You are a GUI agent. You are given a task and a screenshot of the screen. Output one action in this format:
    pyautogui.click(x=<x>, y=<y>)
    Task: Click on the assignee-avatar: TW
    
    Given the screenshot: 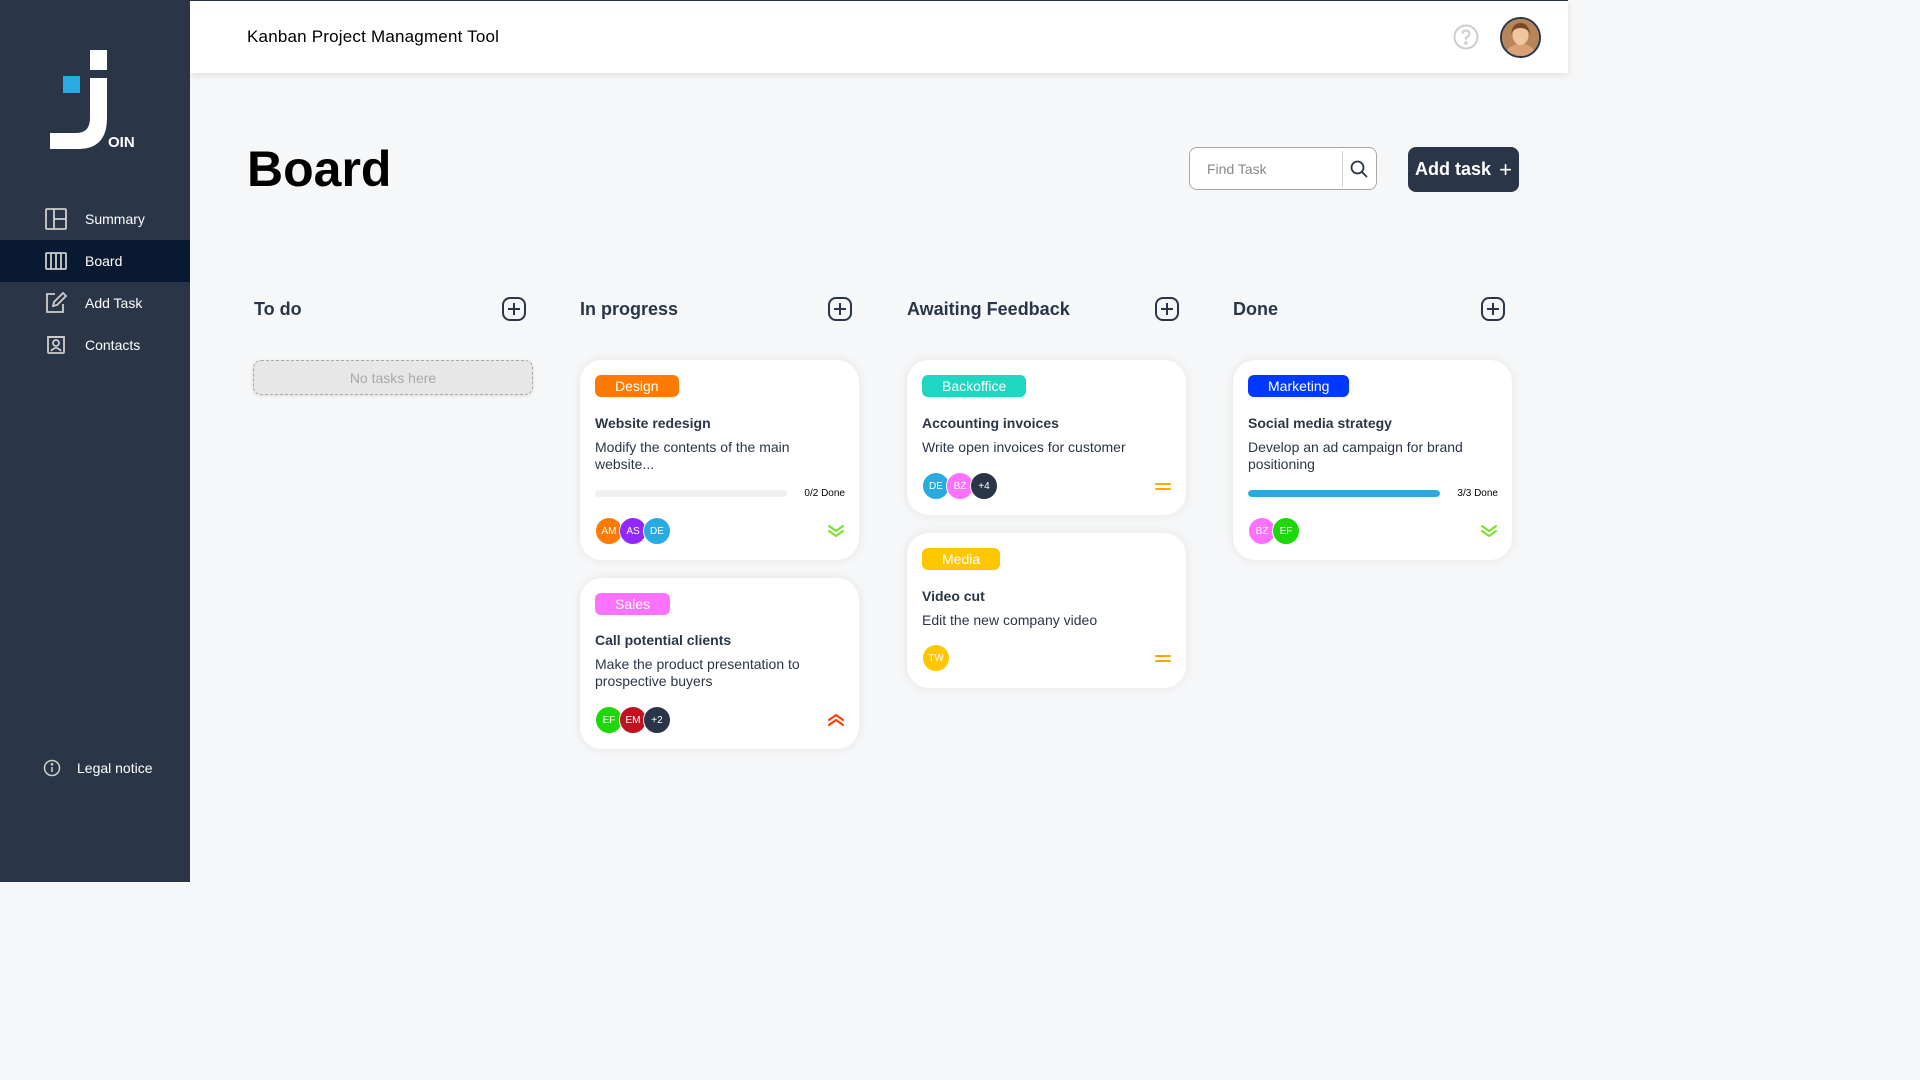 What is the action you would take?
    pyautogui.click(x=936, y=658)
    